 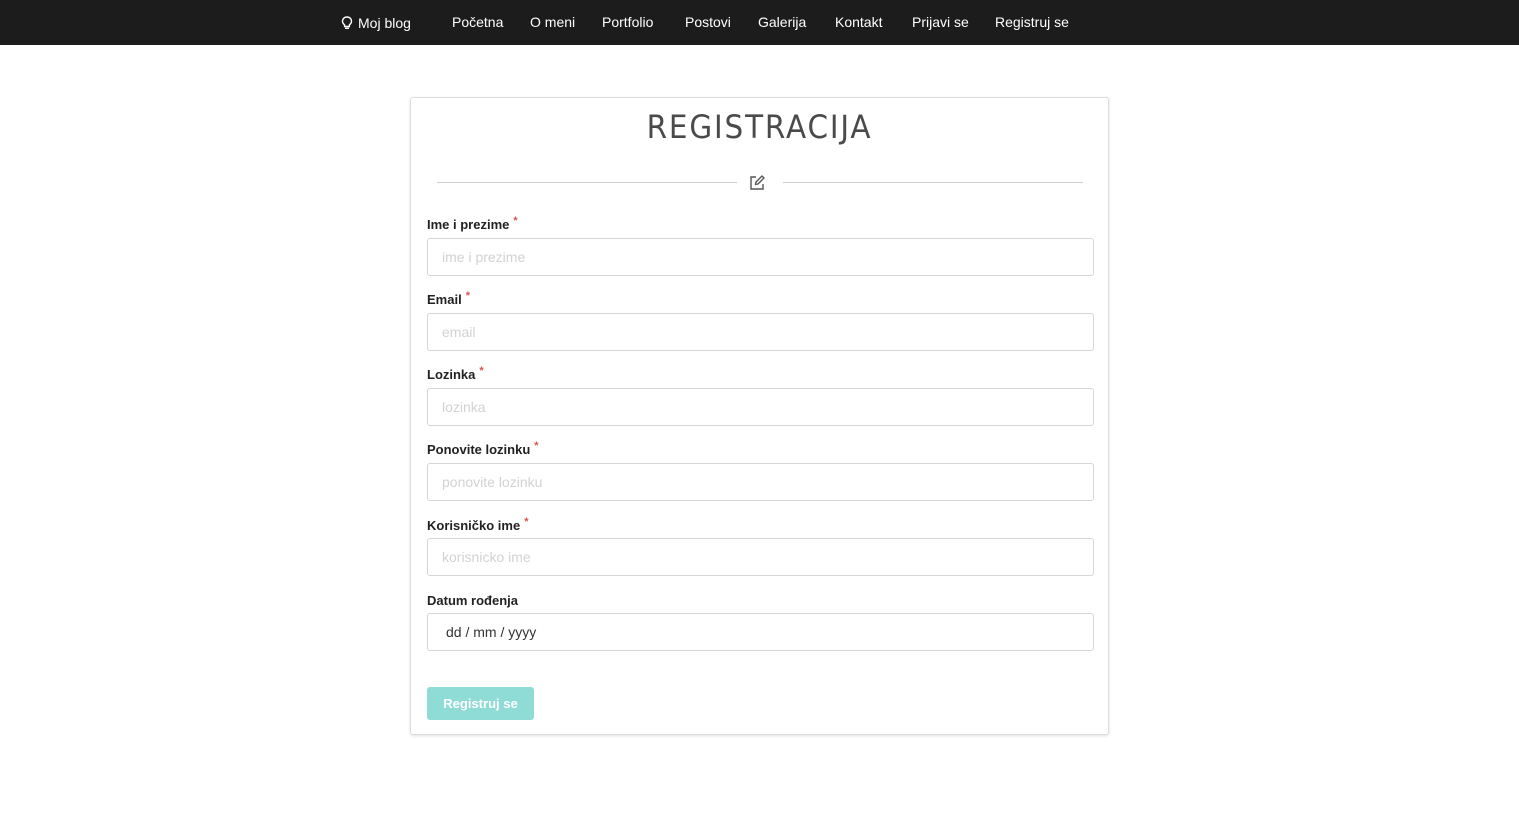 I want to click on nav-item-portfolio: Portfolio, so click(x=627, y=22).